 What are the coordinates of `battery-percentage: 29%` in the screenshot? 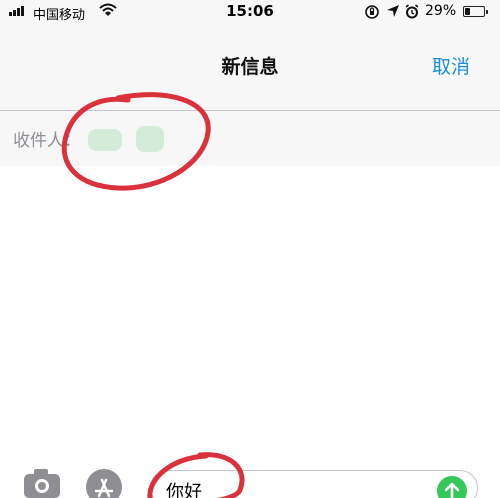 It's located at (441, 11).